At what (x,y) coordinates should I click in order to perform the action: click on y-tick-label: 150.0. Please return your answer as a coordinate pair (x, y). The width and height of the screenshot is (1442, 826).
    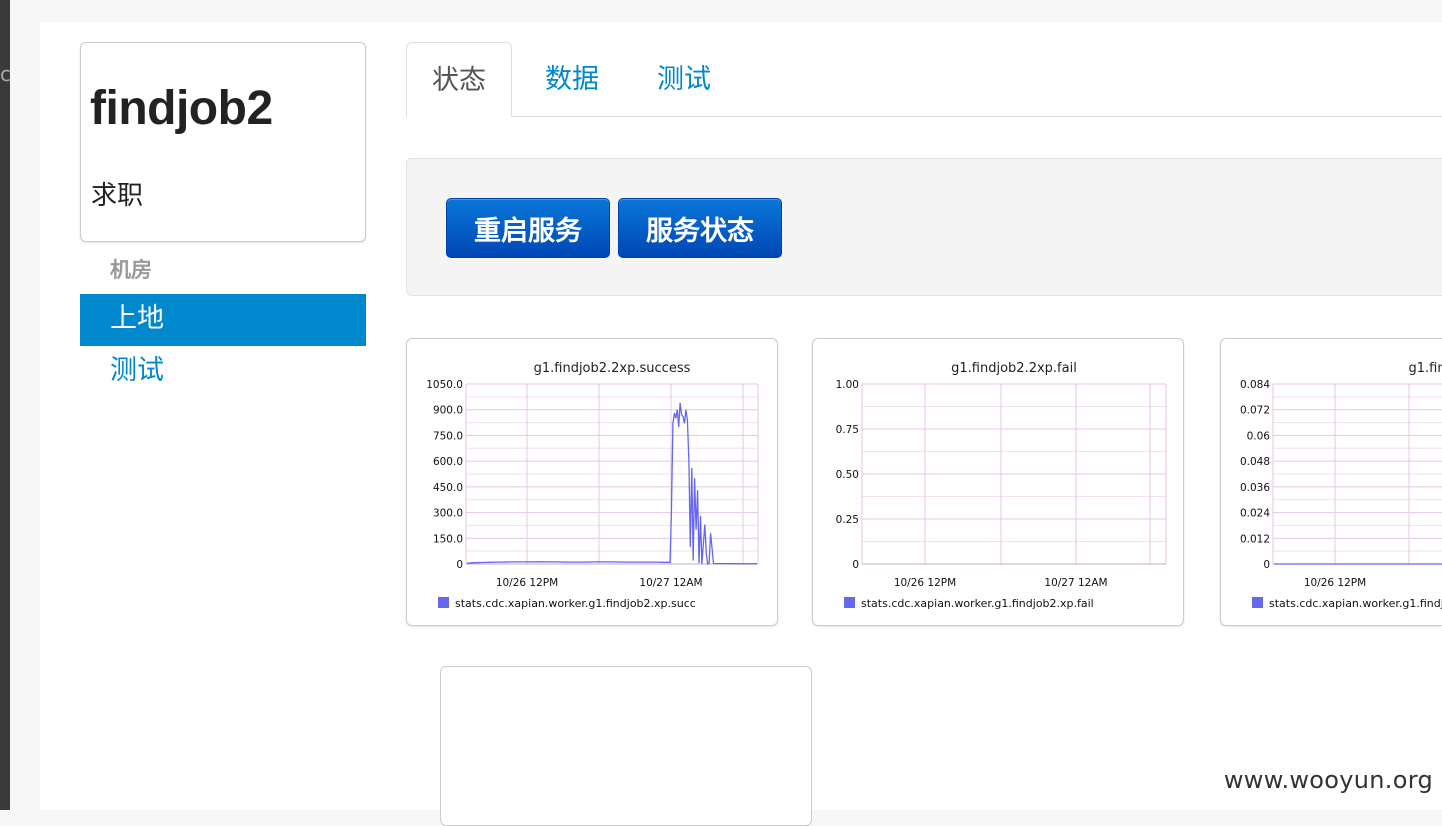
    Looking at the image, I should click on (448, 539).